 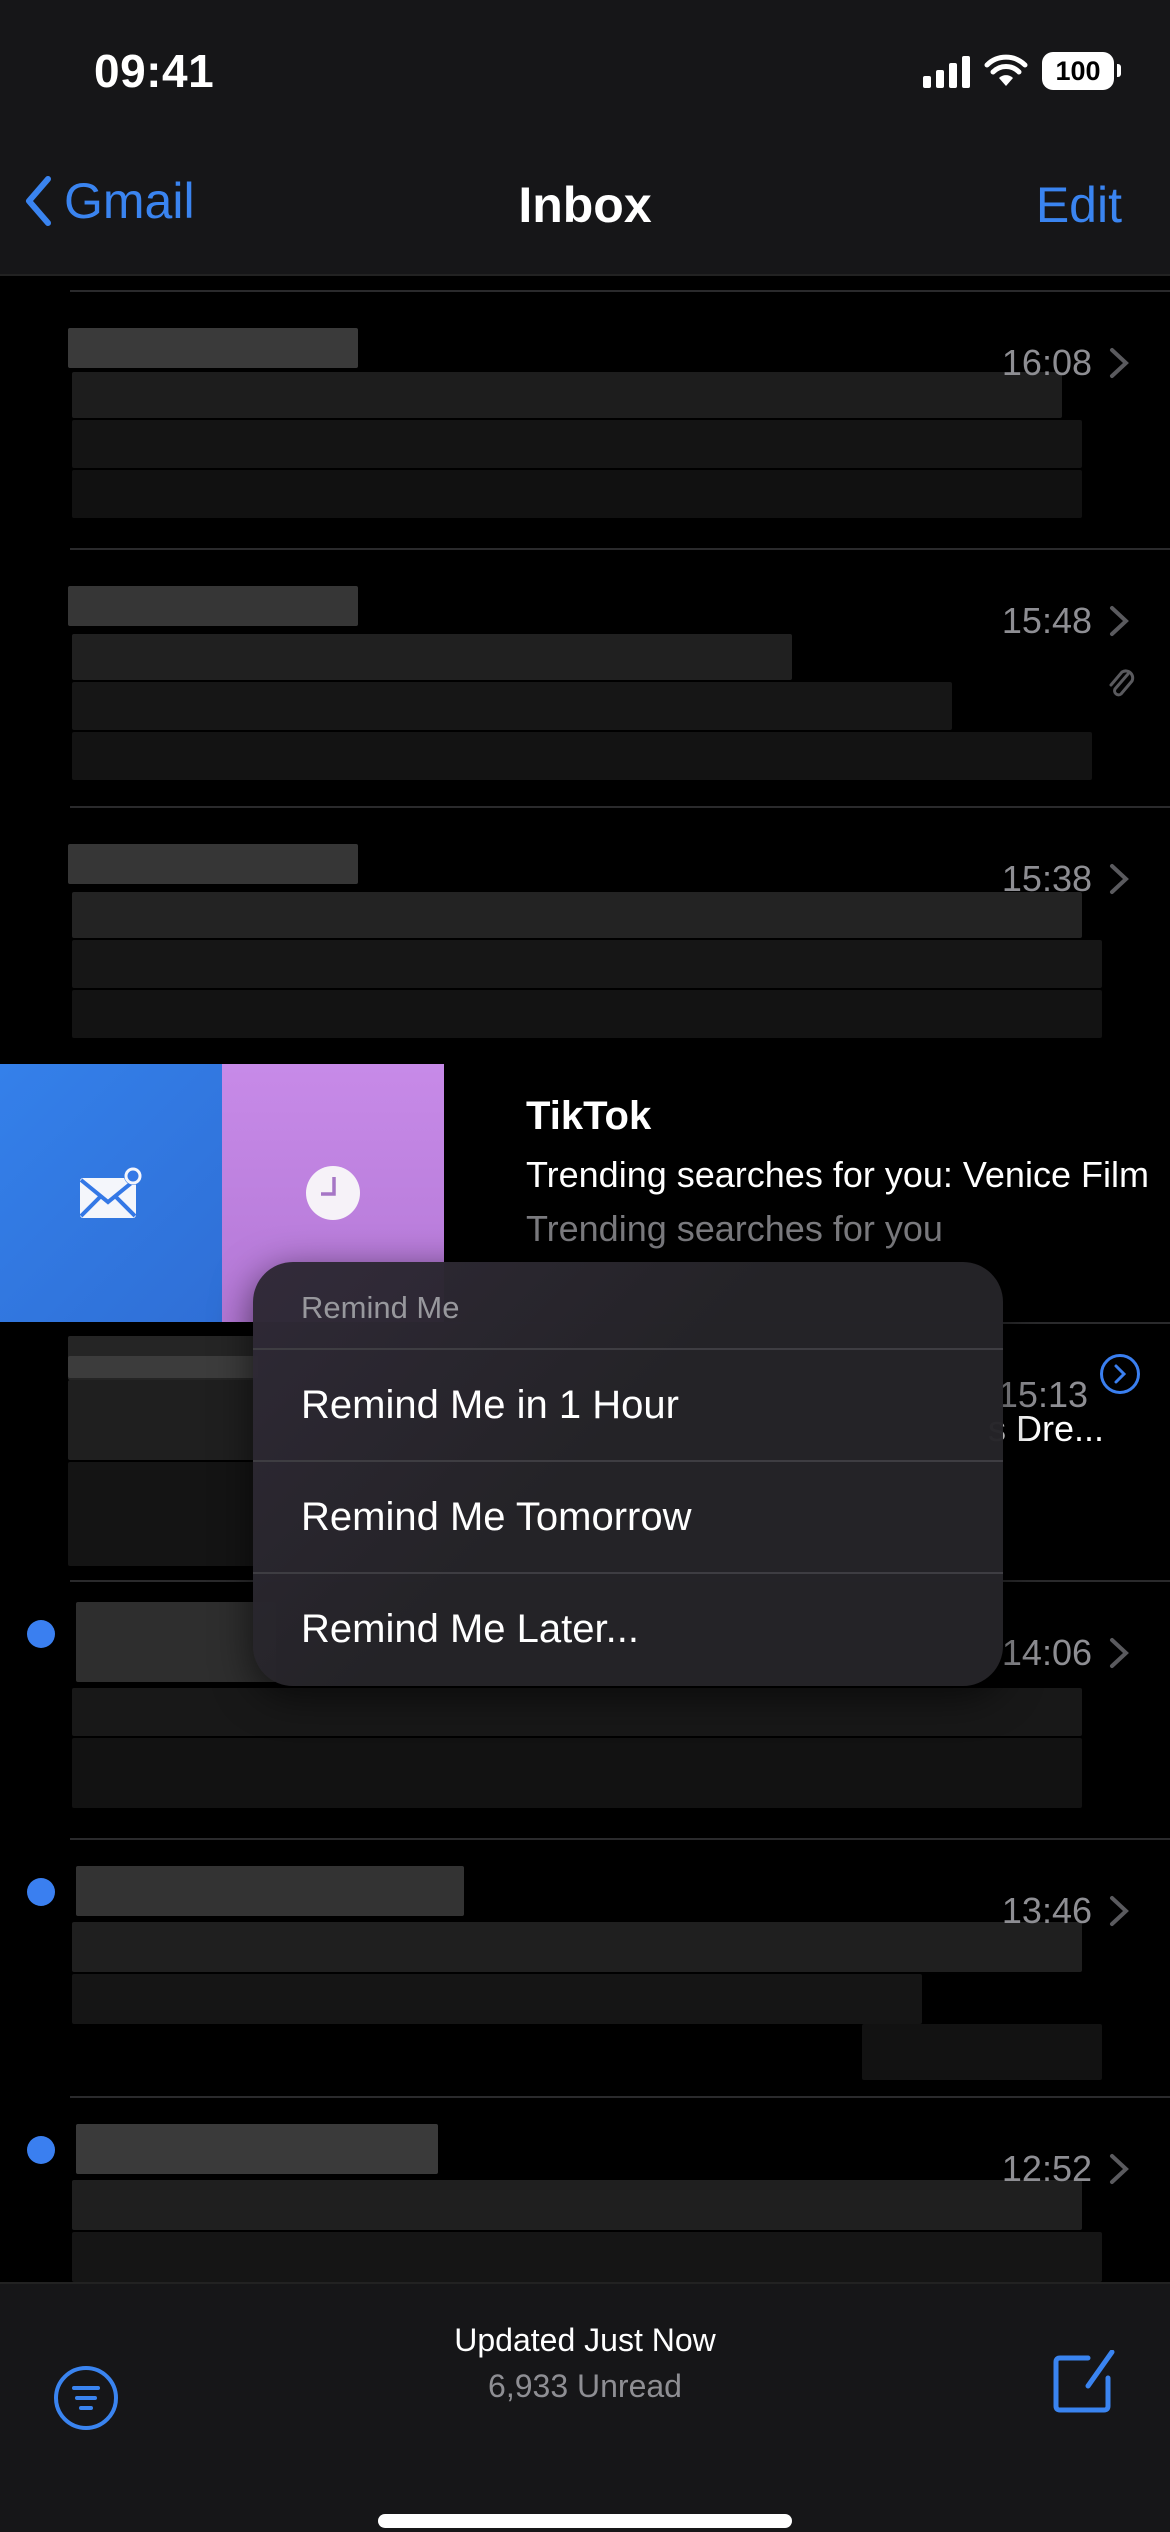 I want to click on back-label: Gmail, so click(x=129, y=201).